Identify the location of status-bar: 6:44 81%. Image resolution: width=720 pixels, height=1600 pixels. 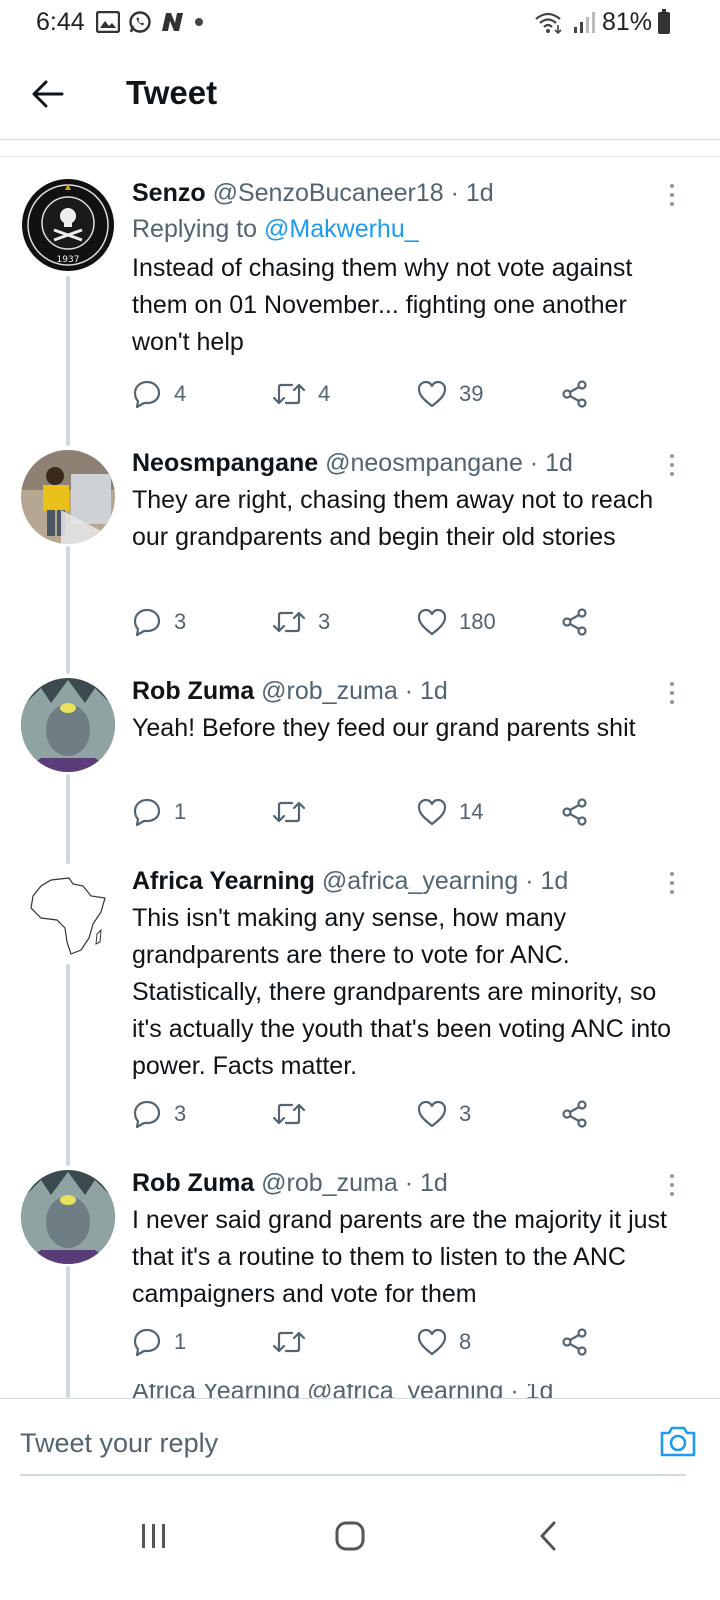
(360, 23).